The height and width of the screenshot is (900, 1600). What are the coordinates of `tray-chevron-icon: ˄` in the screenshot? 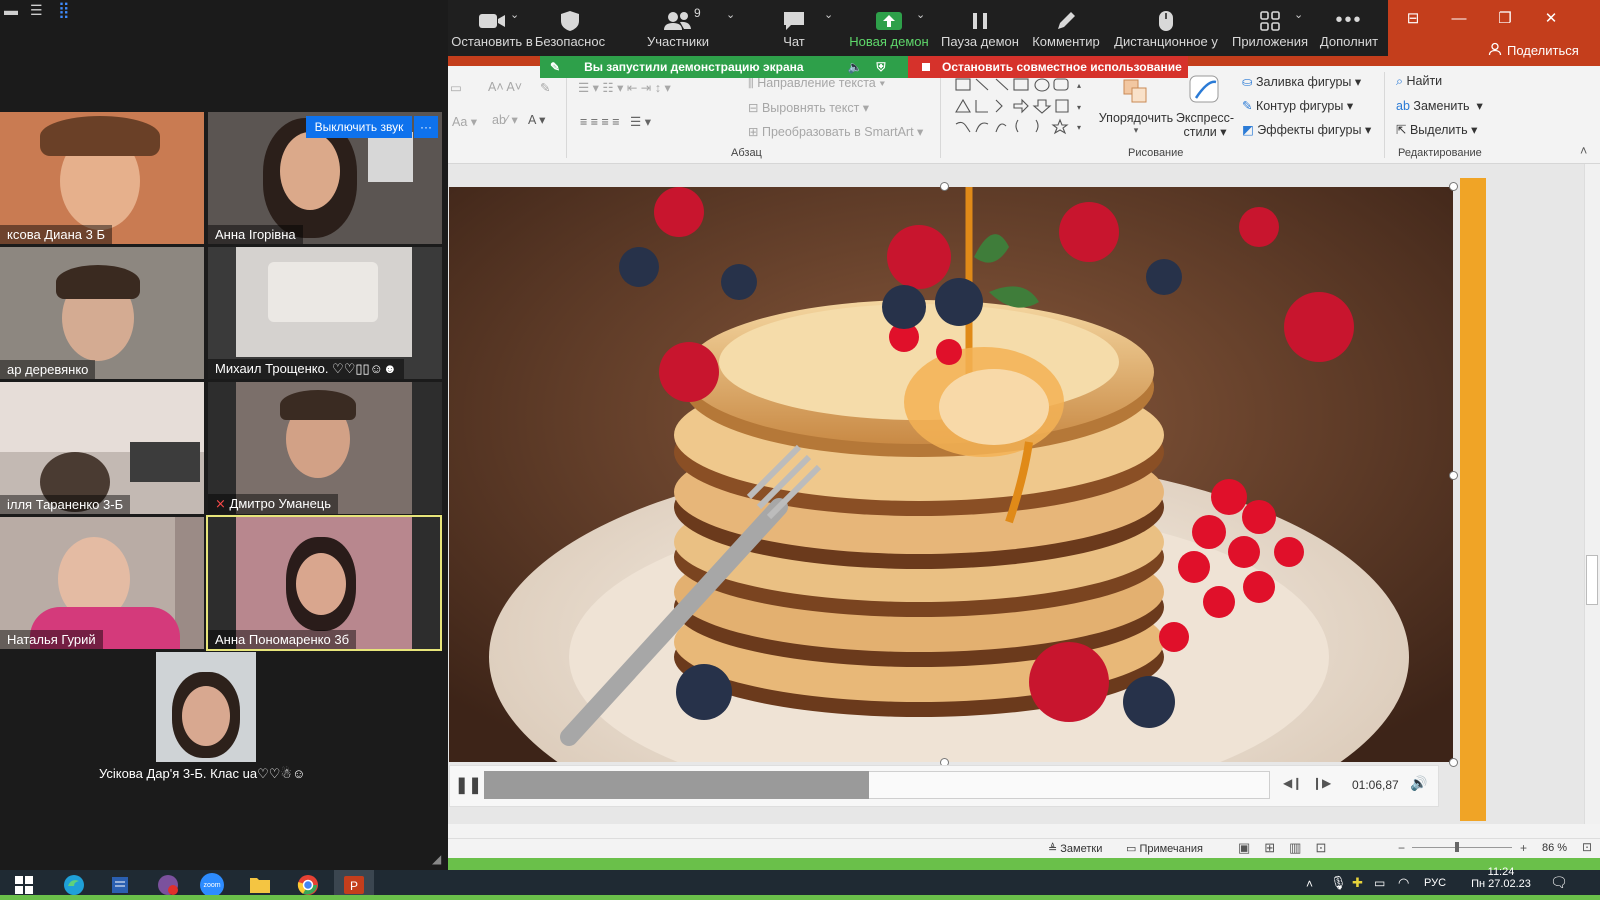 It's located at (1309, 884).